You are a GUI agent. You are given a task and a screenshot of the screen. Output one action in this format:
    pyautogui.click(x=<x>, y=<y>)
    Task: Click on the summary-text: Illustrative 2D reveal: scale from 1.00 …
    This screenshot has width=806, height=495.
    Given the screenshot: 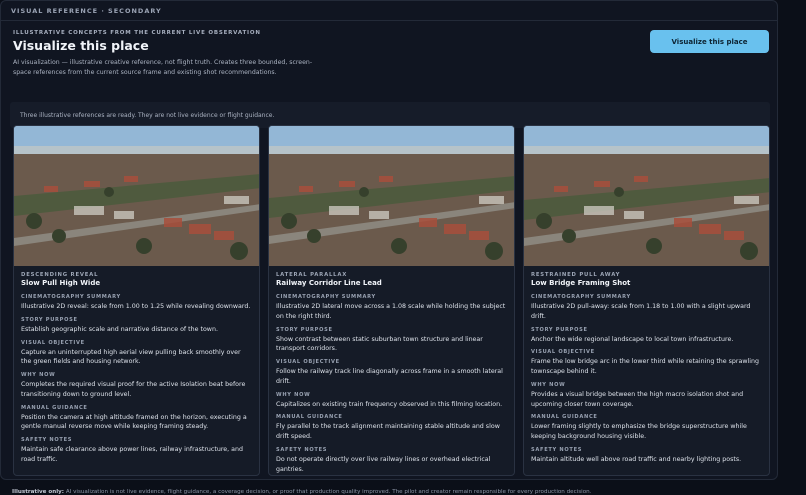 What is the action you would take?
    pyautogui.click(x=136, y=306)
    